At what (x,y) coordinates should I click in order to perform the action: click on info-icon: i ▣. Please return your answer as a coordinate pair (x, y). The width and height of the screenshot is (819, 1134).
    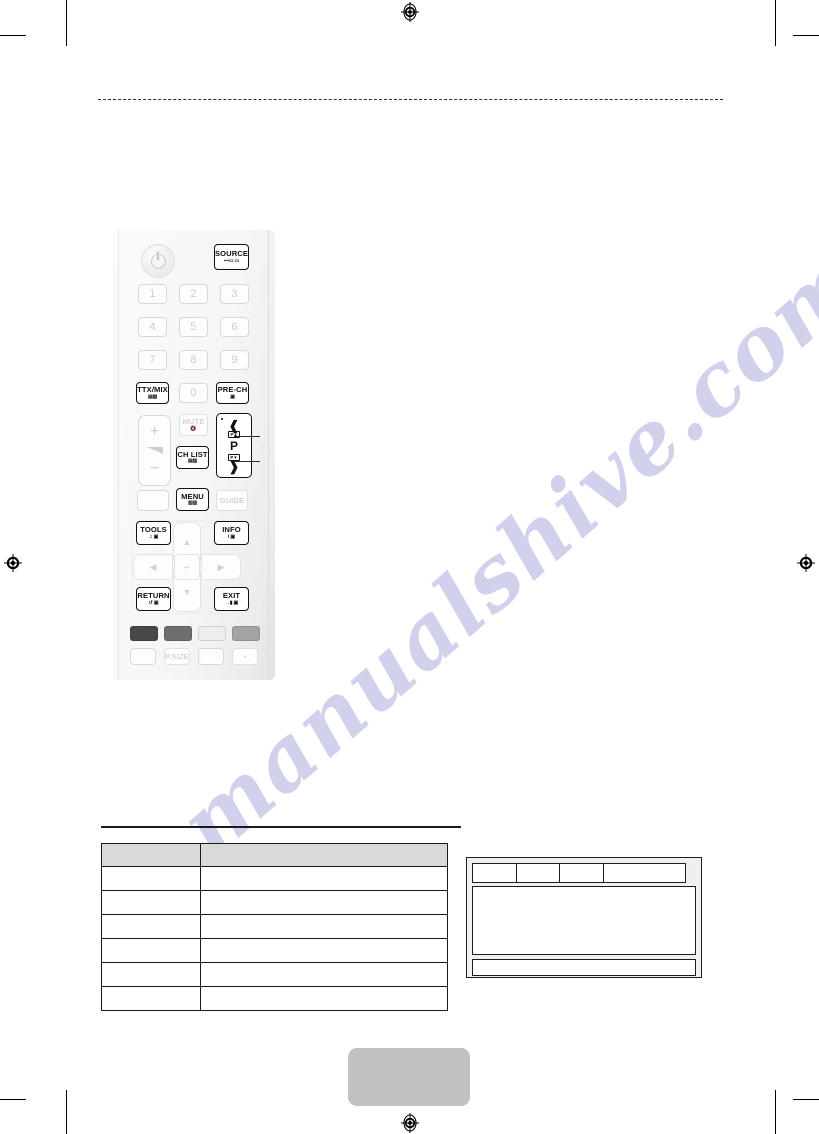
    Looking at the image, I should click on (231, 536).